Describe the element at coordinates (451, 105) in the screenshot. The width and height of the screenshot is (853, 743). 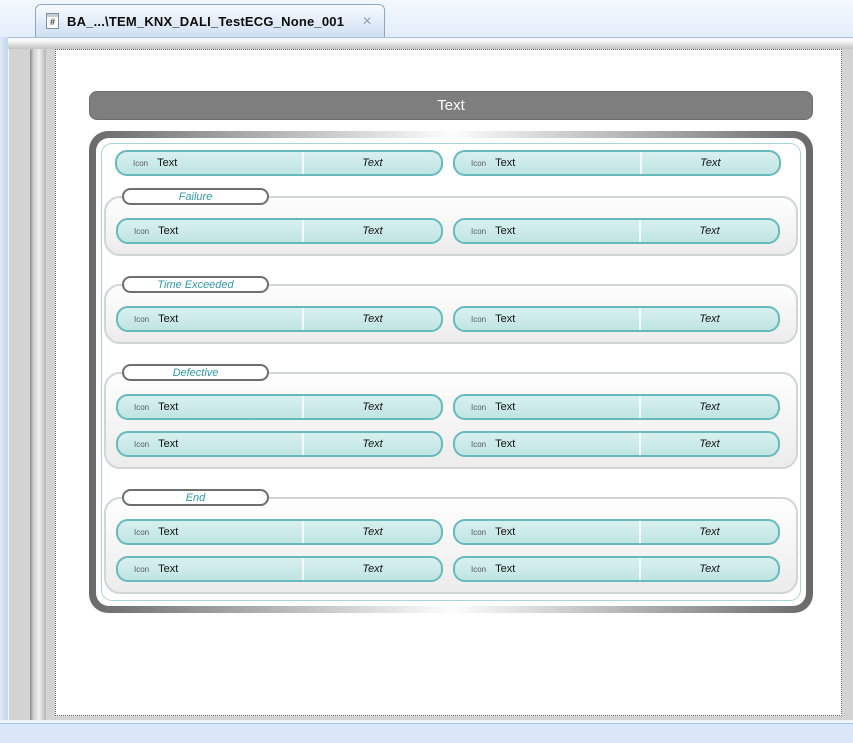
I see `header-text-widget: Text` at that location.